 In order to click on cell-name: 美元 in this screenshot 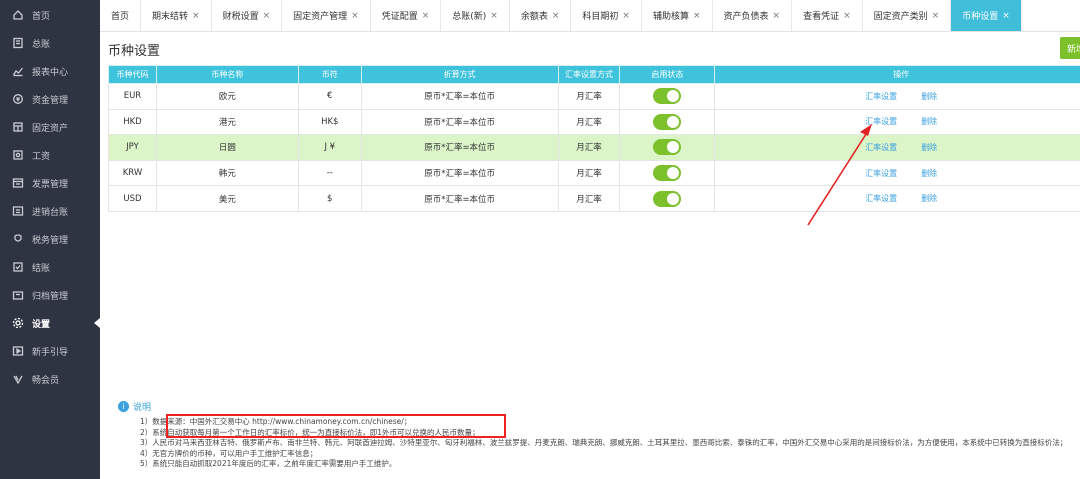, I will do `click(227, 198)`.